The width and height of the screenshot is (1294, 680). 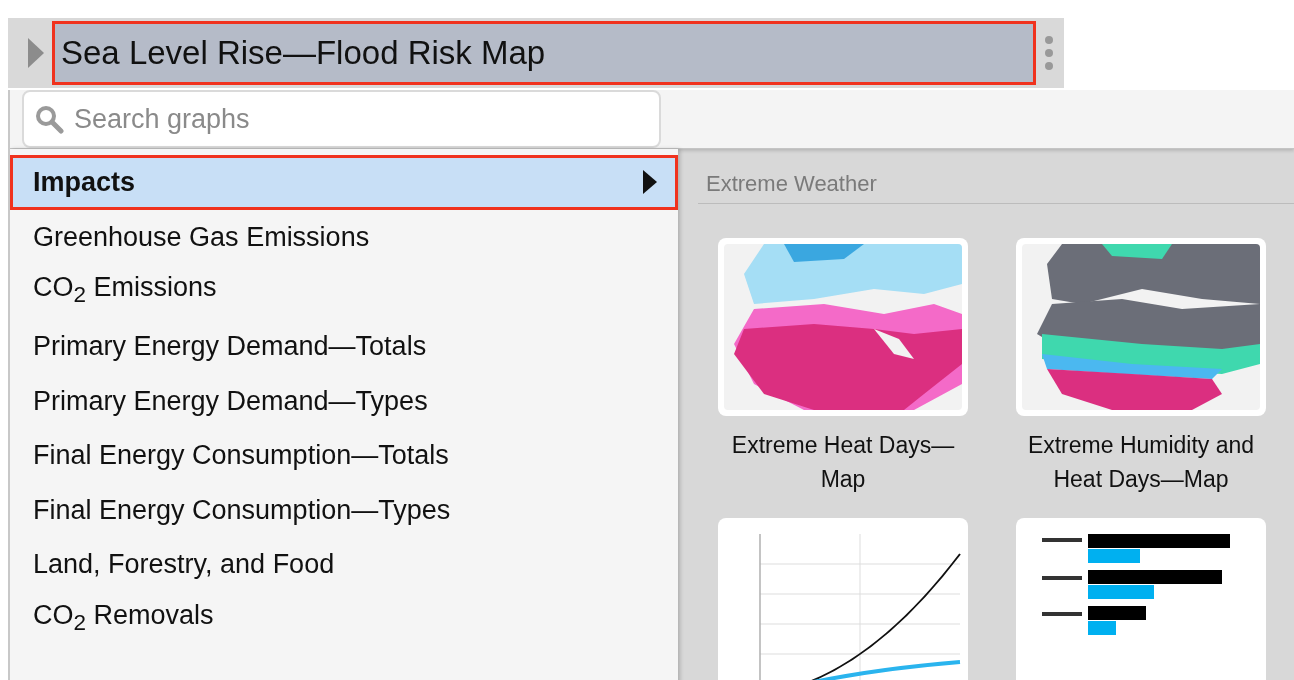 What do you see at coordinates (36, 53) in the screenshot?
I see `expand-triangle-icon` at bounding box center [36, 53].